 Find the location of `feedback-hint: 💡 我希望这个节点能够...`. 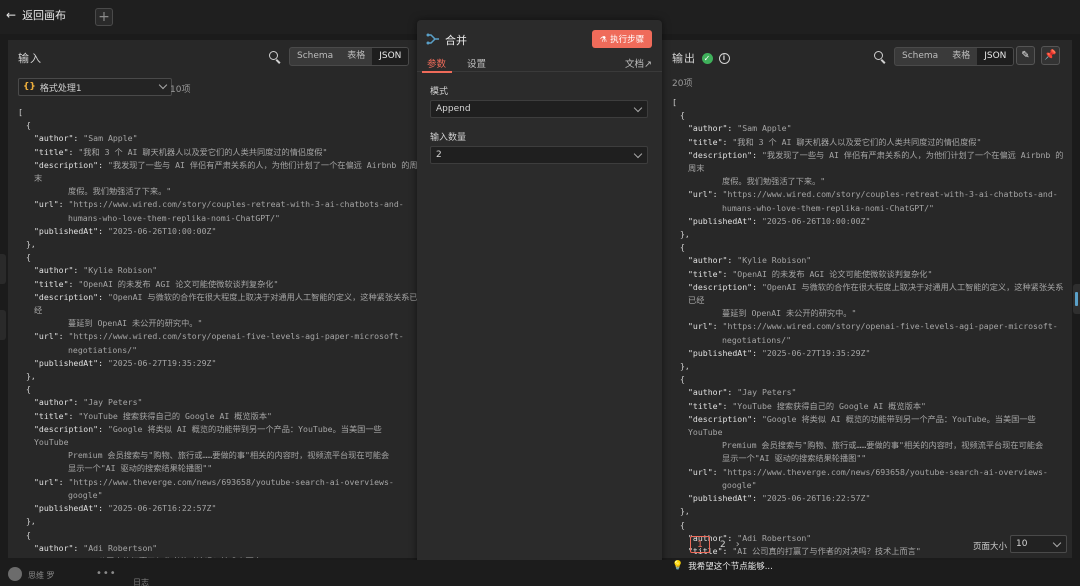

feedback-hint: 💡 我希望这个节点能够... is located at coordinates (722, 566).